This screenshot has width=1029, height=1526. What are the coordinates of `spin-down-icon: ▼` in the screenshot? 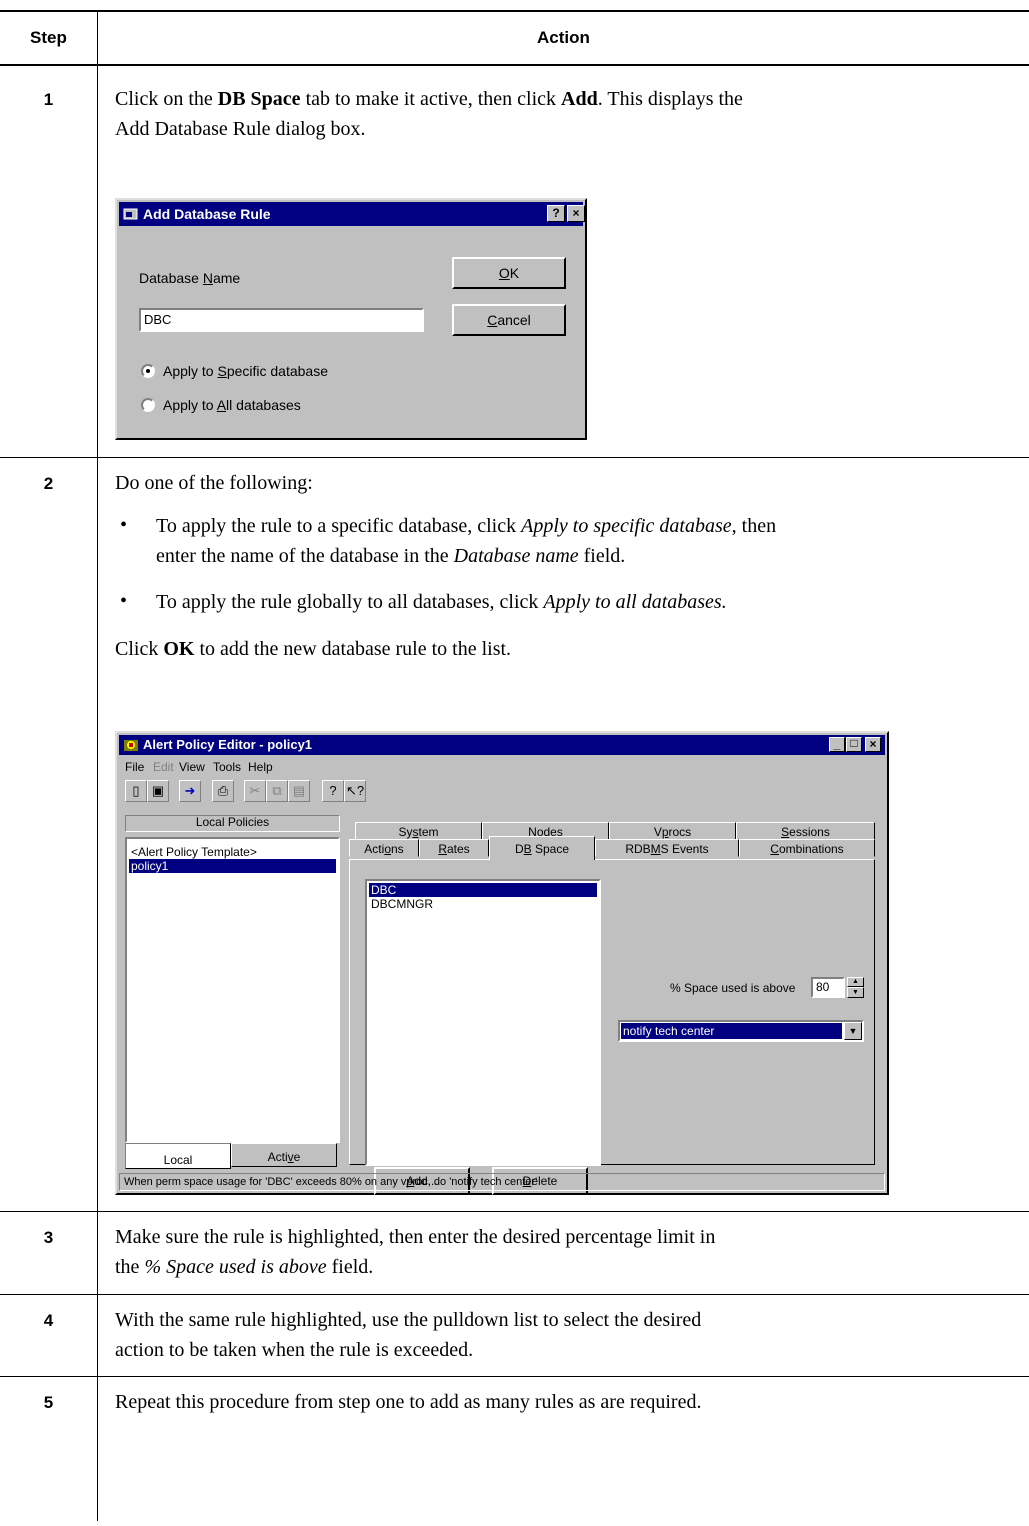 It's located at (855, 992).